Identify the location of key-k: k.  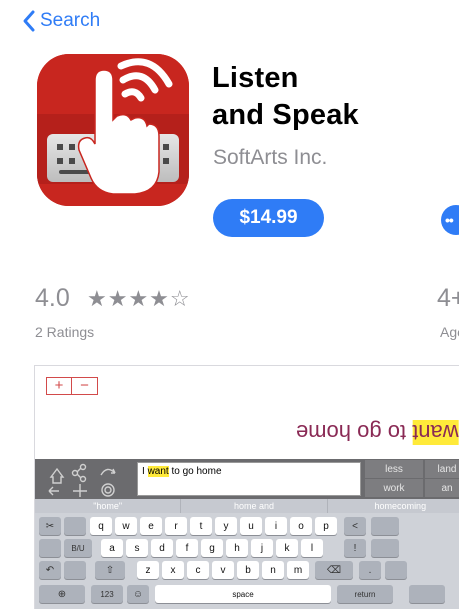
(287, 548).